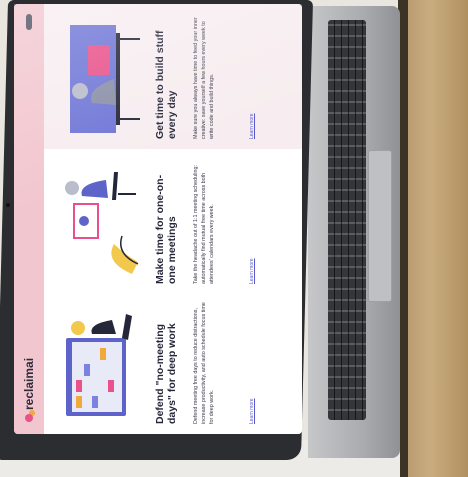 The image size is (468, 477). Describe the element at coordinates (29, 418) in the screenshot. I see `logo-icon` at that location.